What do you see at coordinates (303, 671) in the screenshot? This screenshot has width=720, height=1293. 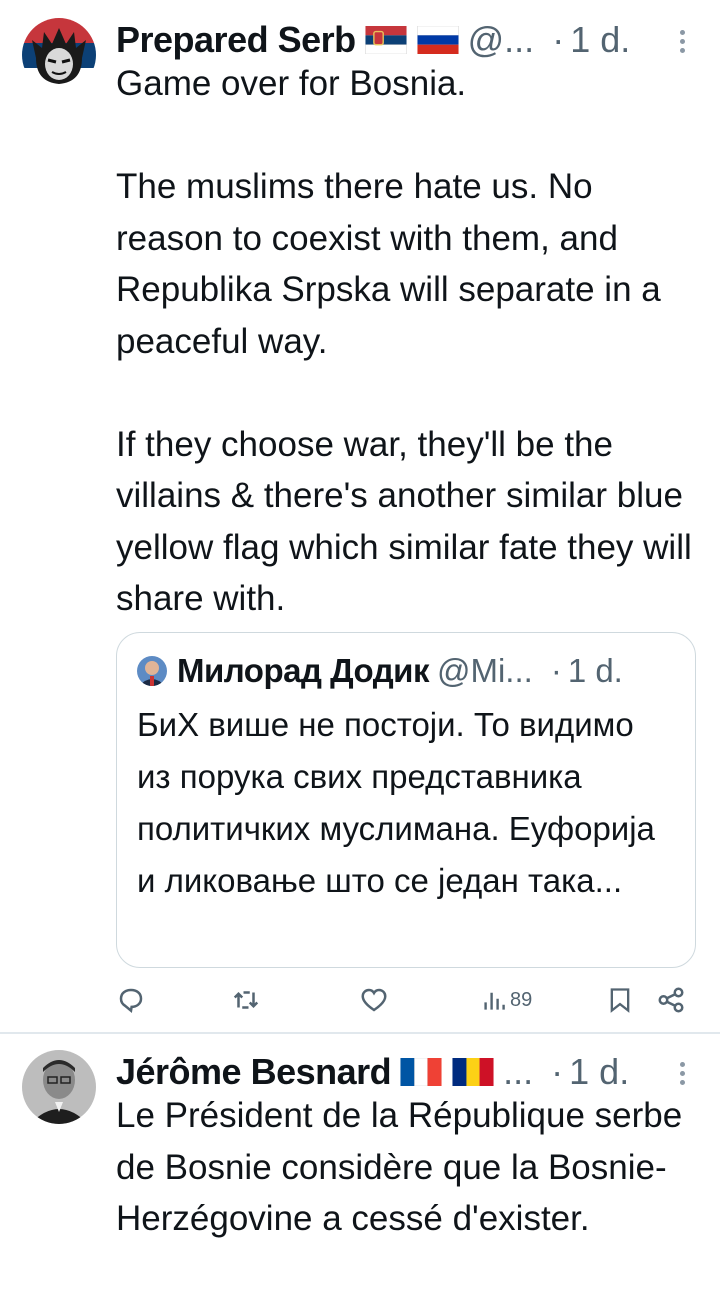 I see `quoted-author-name: Милорад Додик` at bounding box center [303, 671].